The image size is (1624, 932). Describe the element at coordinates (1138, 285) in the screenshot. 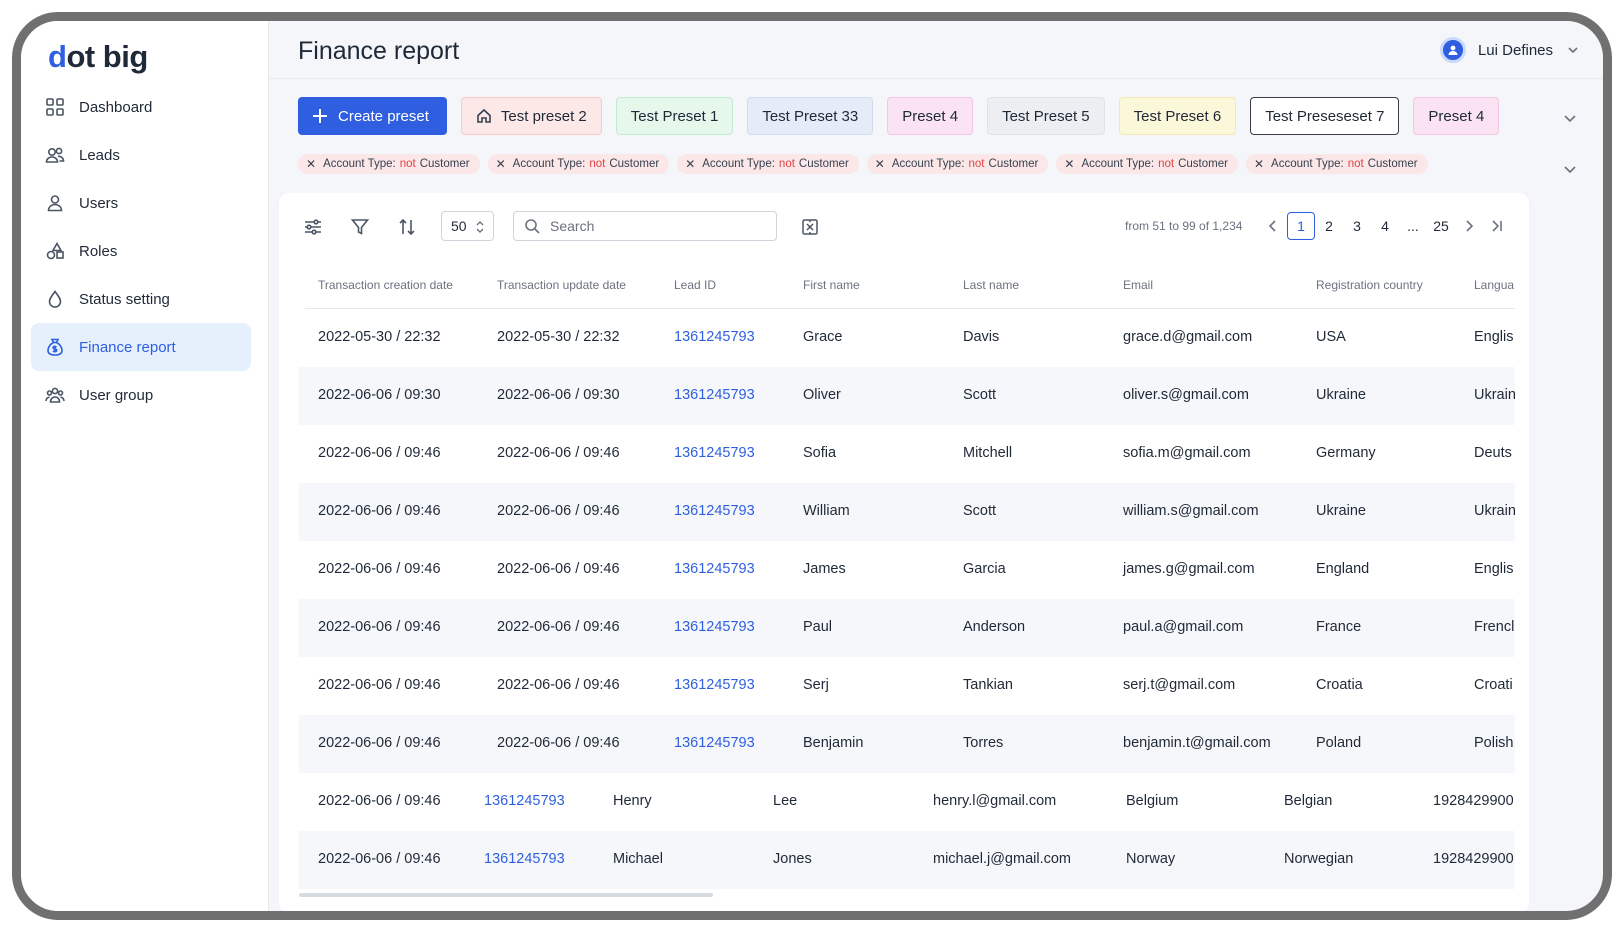

I see `column-header: Email` at that location.